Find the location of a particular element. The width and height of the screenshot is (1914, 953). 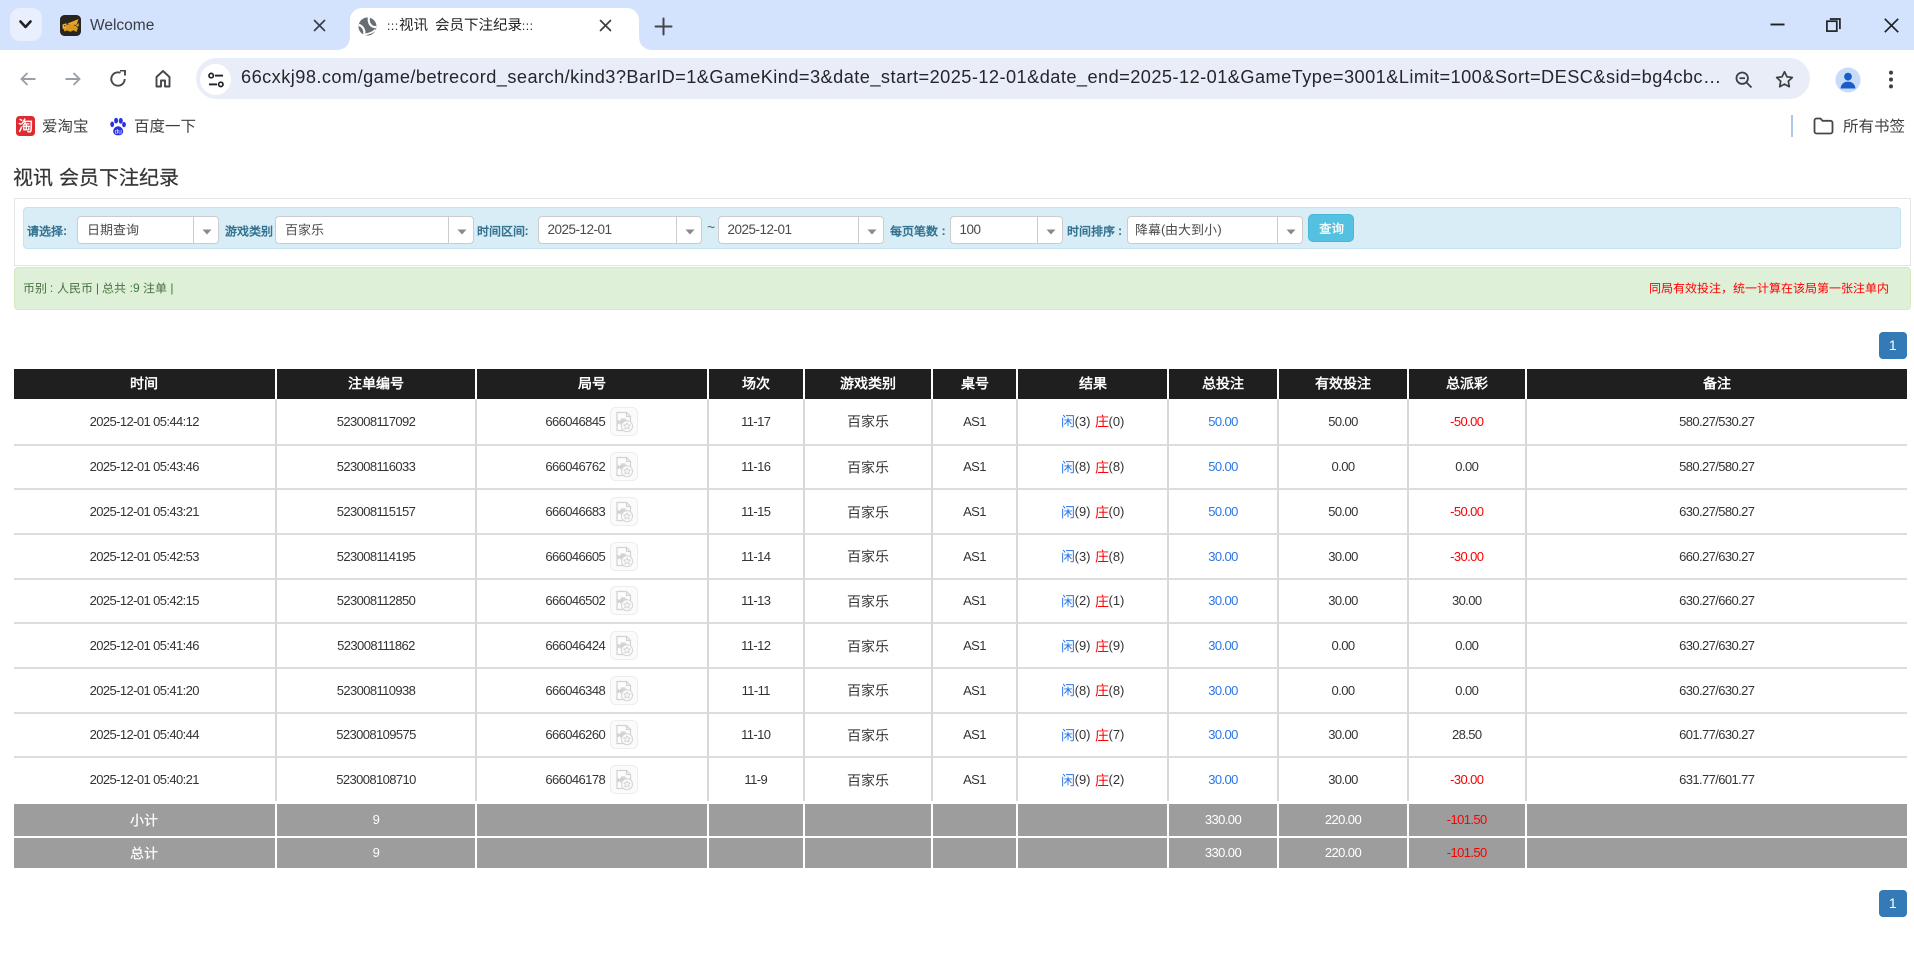

svg-text: du is located at coordinates (119, 131).